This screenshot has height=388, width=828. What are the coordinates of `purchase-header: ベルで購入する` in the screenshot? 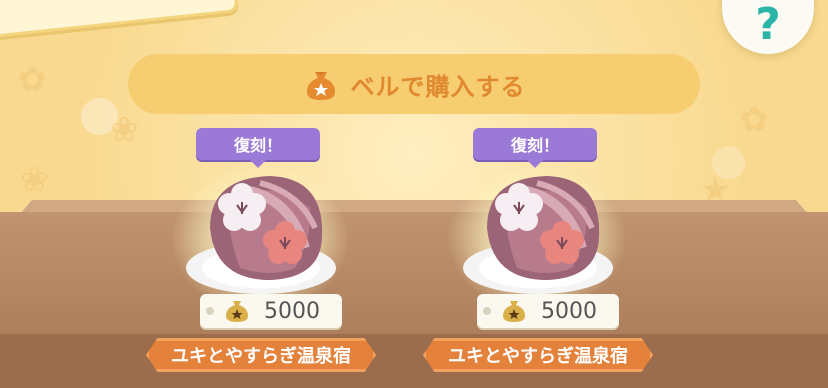 It's located at (414, 84).